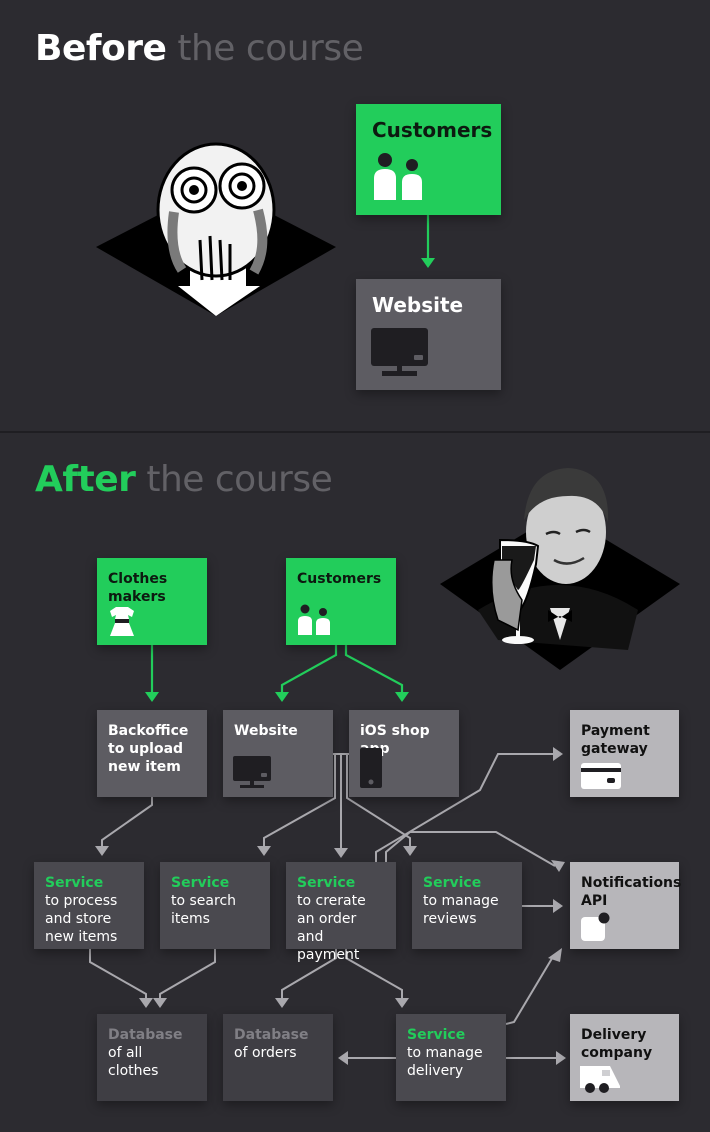 This screenshot has width=710, height=1132. What do you see at coordinates (428, 159) in the screenshot?
I see `before-customers-node: Customers` at bounding box center [428, 159].